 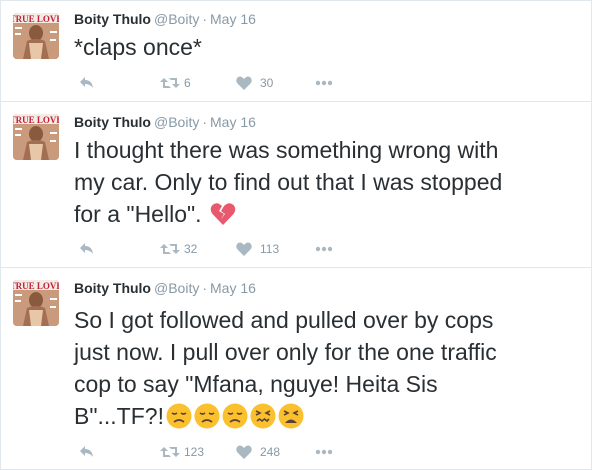 What do you see at coordinates (256, 384) in the screenshot?
I see `tweet-text-line: cop to say "Mfana, nguye! Heita Sis` at bounding box center [256, 384].